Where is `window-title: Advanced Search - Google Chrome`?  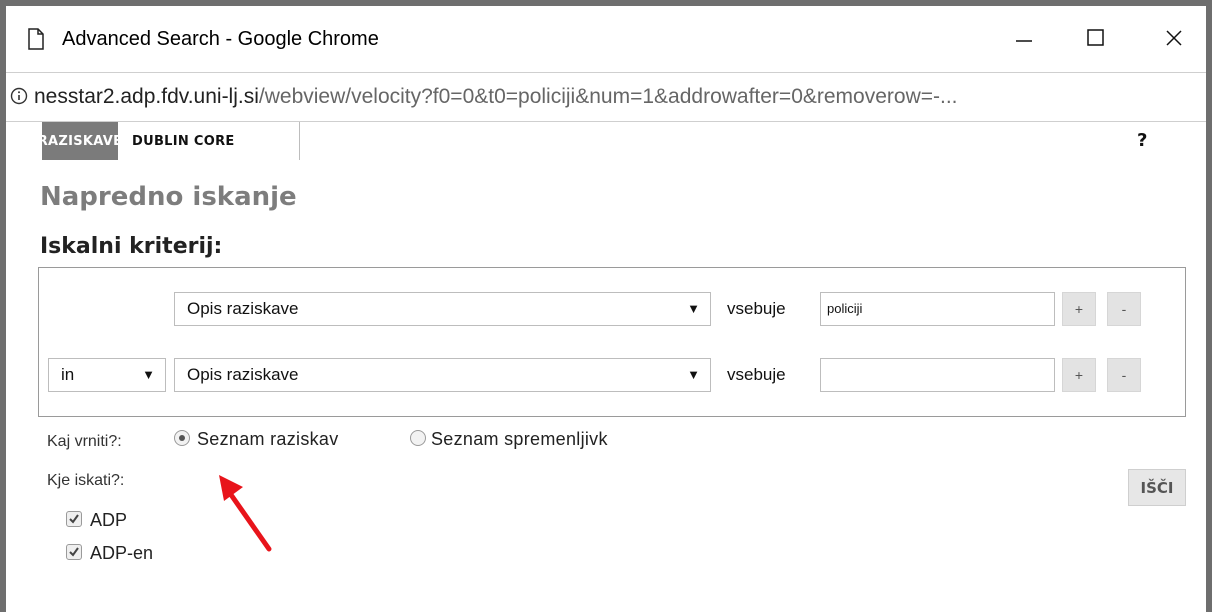 window-title: Advanced Search - Google Chrome is located at coordinates (220, 39).